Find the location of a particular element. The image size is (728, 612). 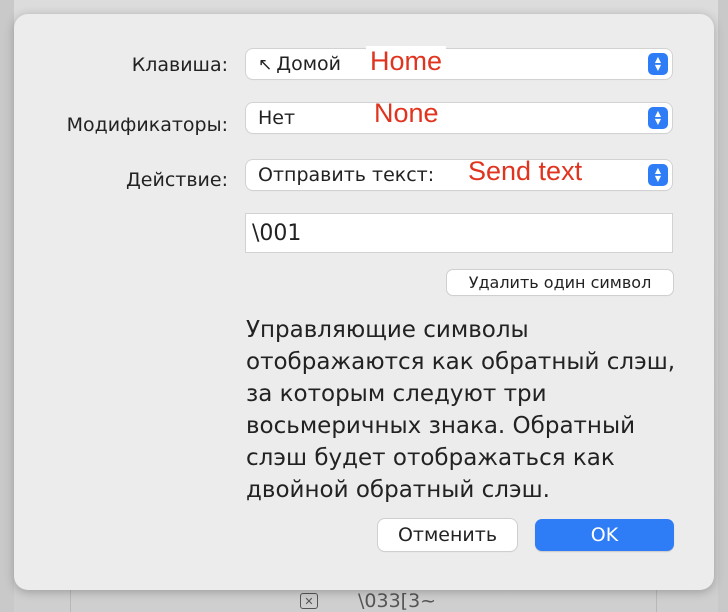

background-table-row: ✕ \033[3~ is located at coordinates (368, 601).